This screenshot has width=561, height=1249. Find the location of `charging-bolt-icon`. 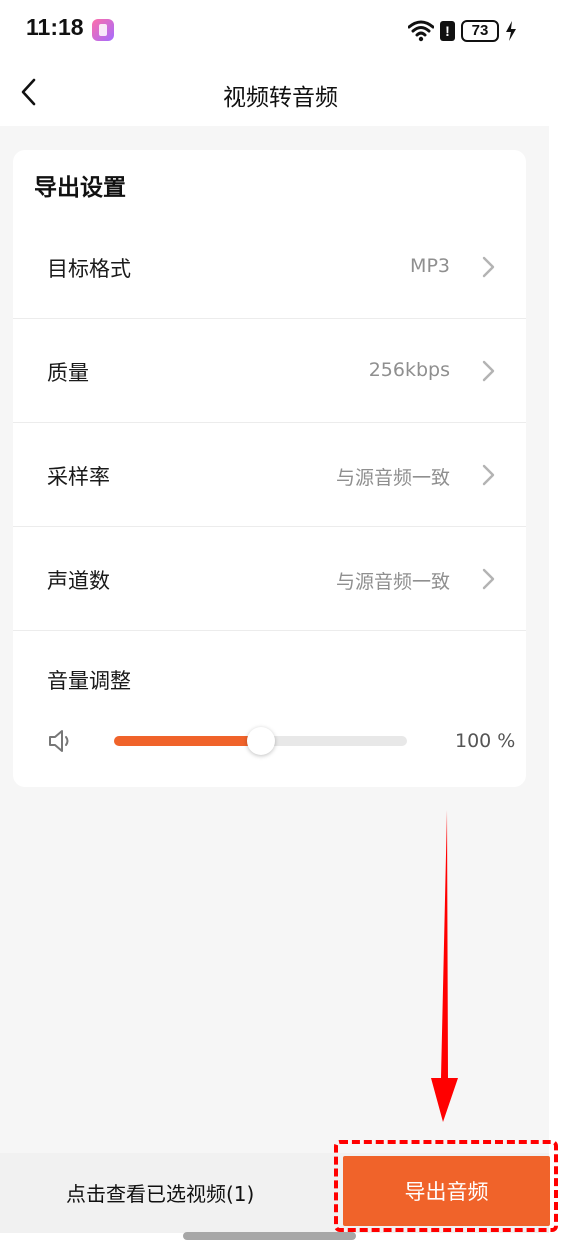

charging-bolt-icon is located at coordinates (511, 31).